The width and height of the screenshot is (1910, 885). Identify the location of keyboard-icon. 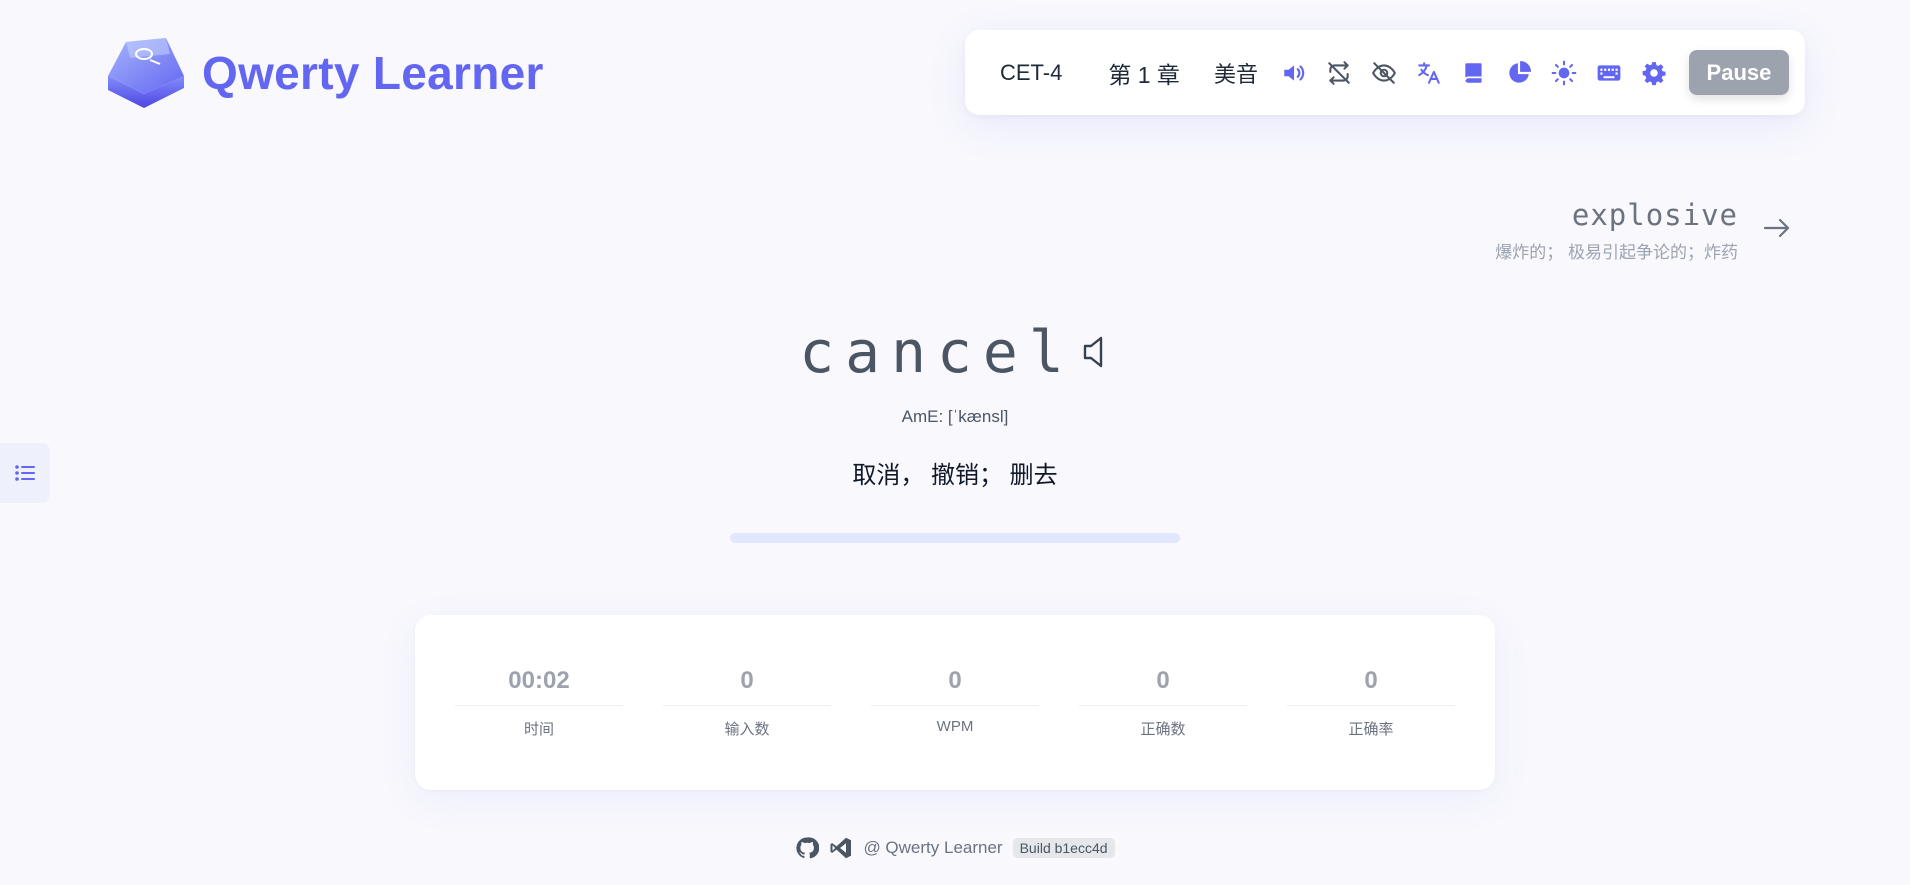
(1609, 73).